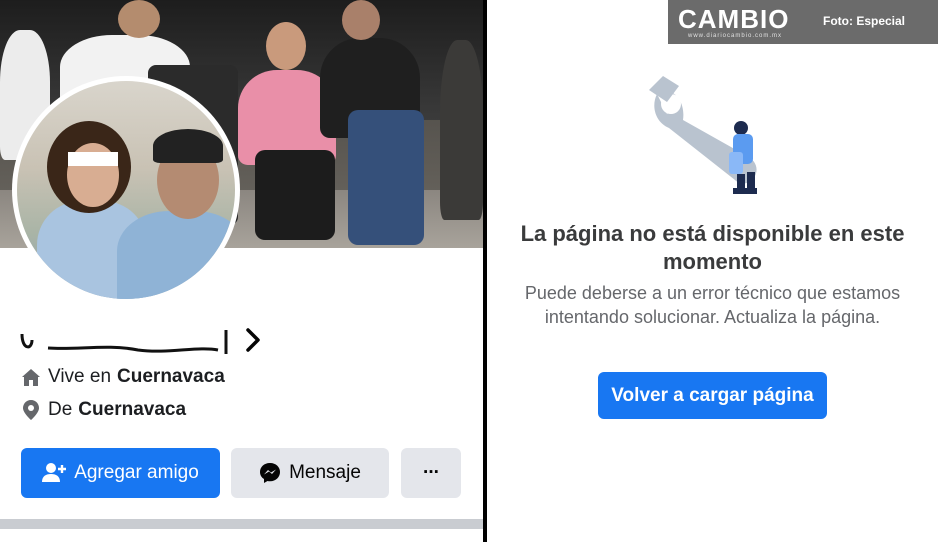 This screenshot has width=938, height=542. I want to click on home-icon, so click(31, 377).